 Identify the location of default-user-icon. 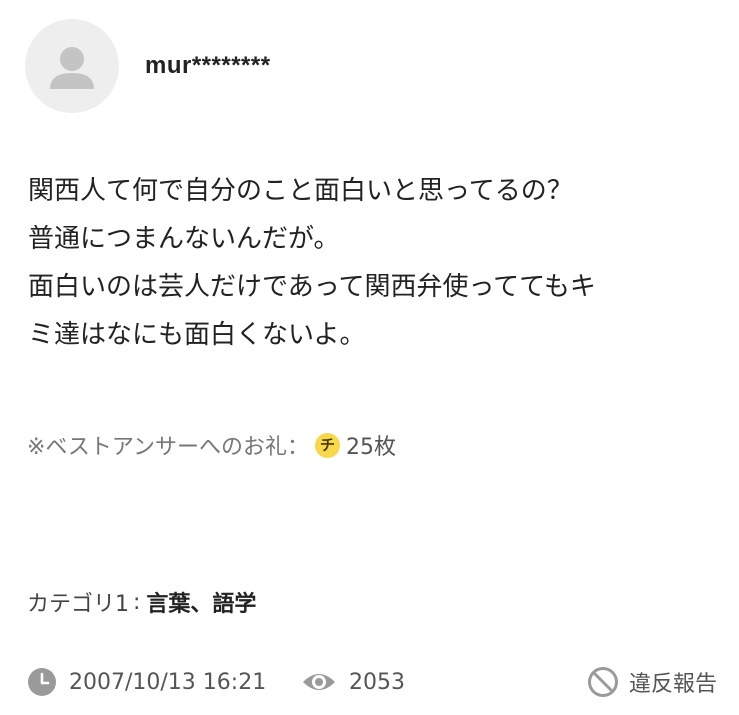
(72, 68).